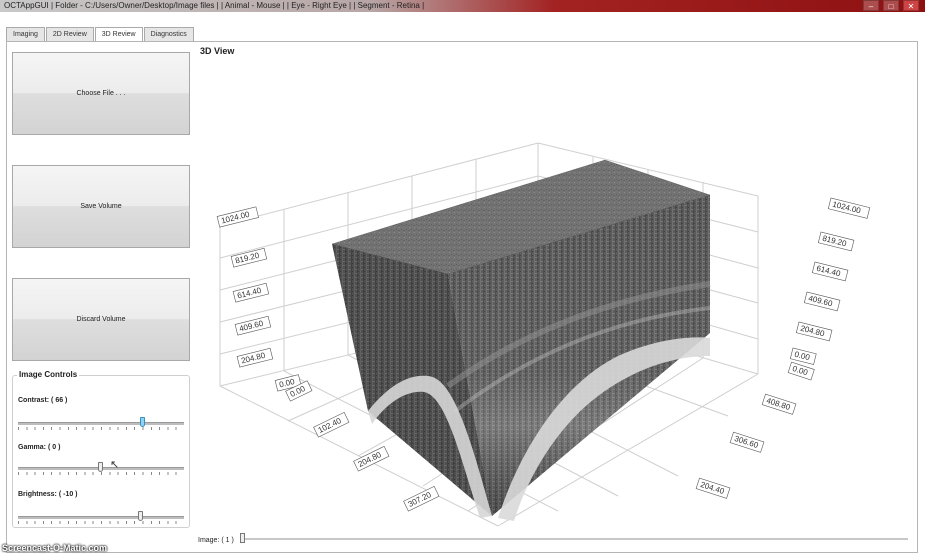 The width and height of the screenshot is (925, 559). Describe the element at coordinates (101, 522) in the screenshot. I see `brightness-ticks` at that location.